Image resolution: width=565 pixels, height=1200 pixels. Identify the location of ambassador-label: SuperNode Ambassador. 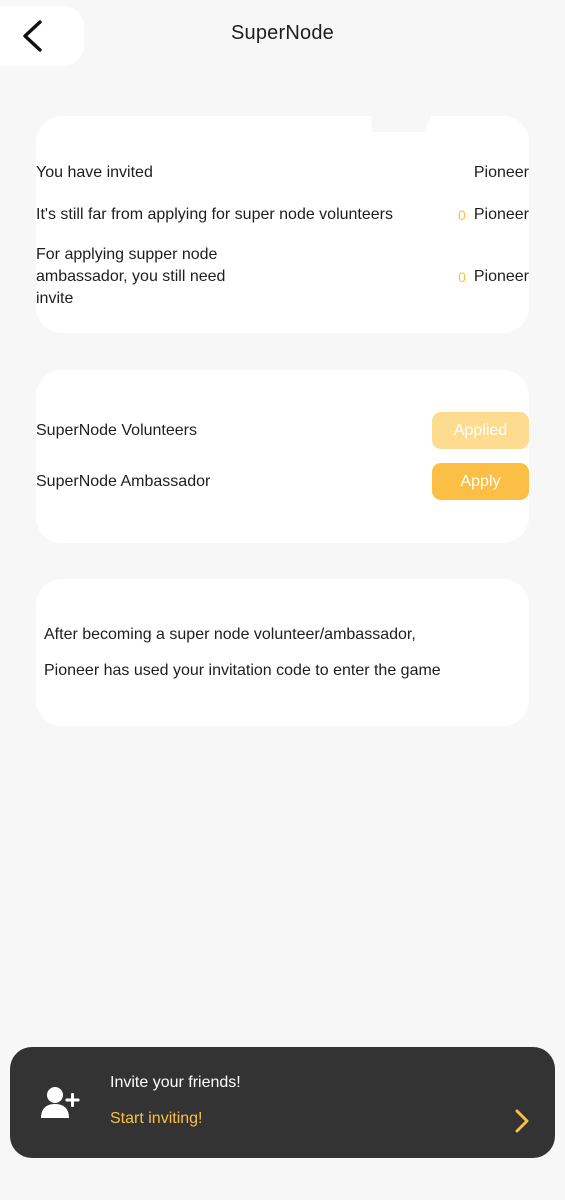
(123, 481).